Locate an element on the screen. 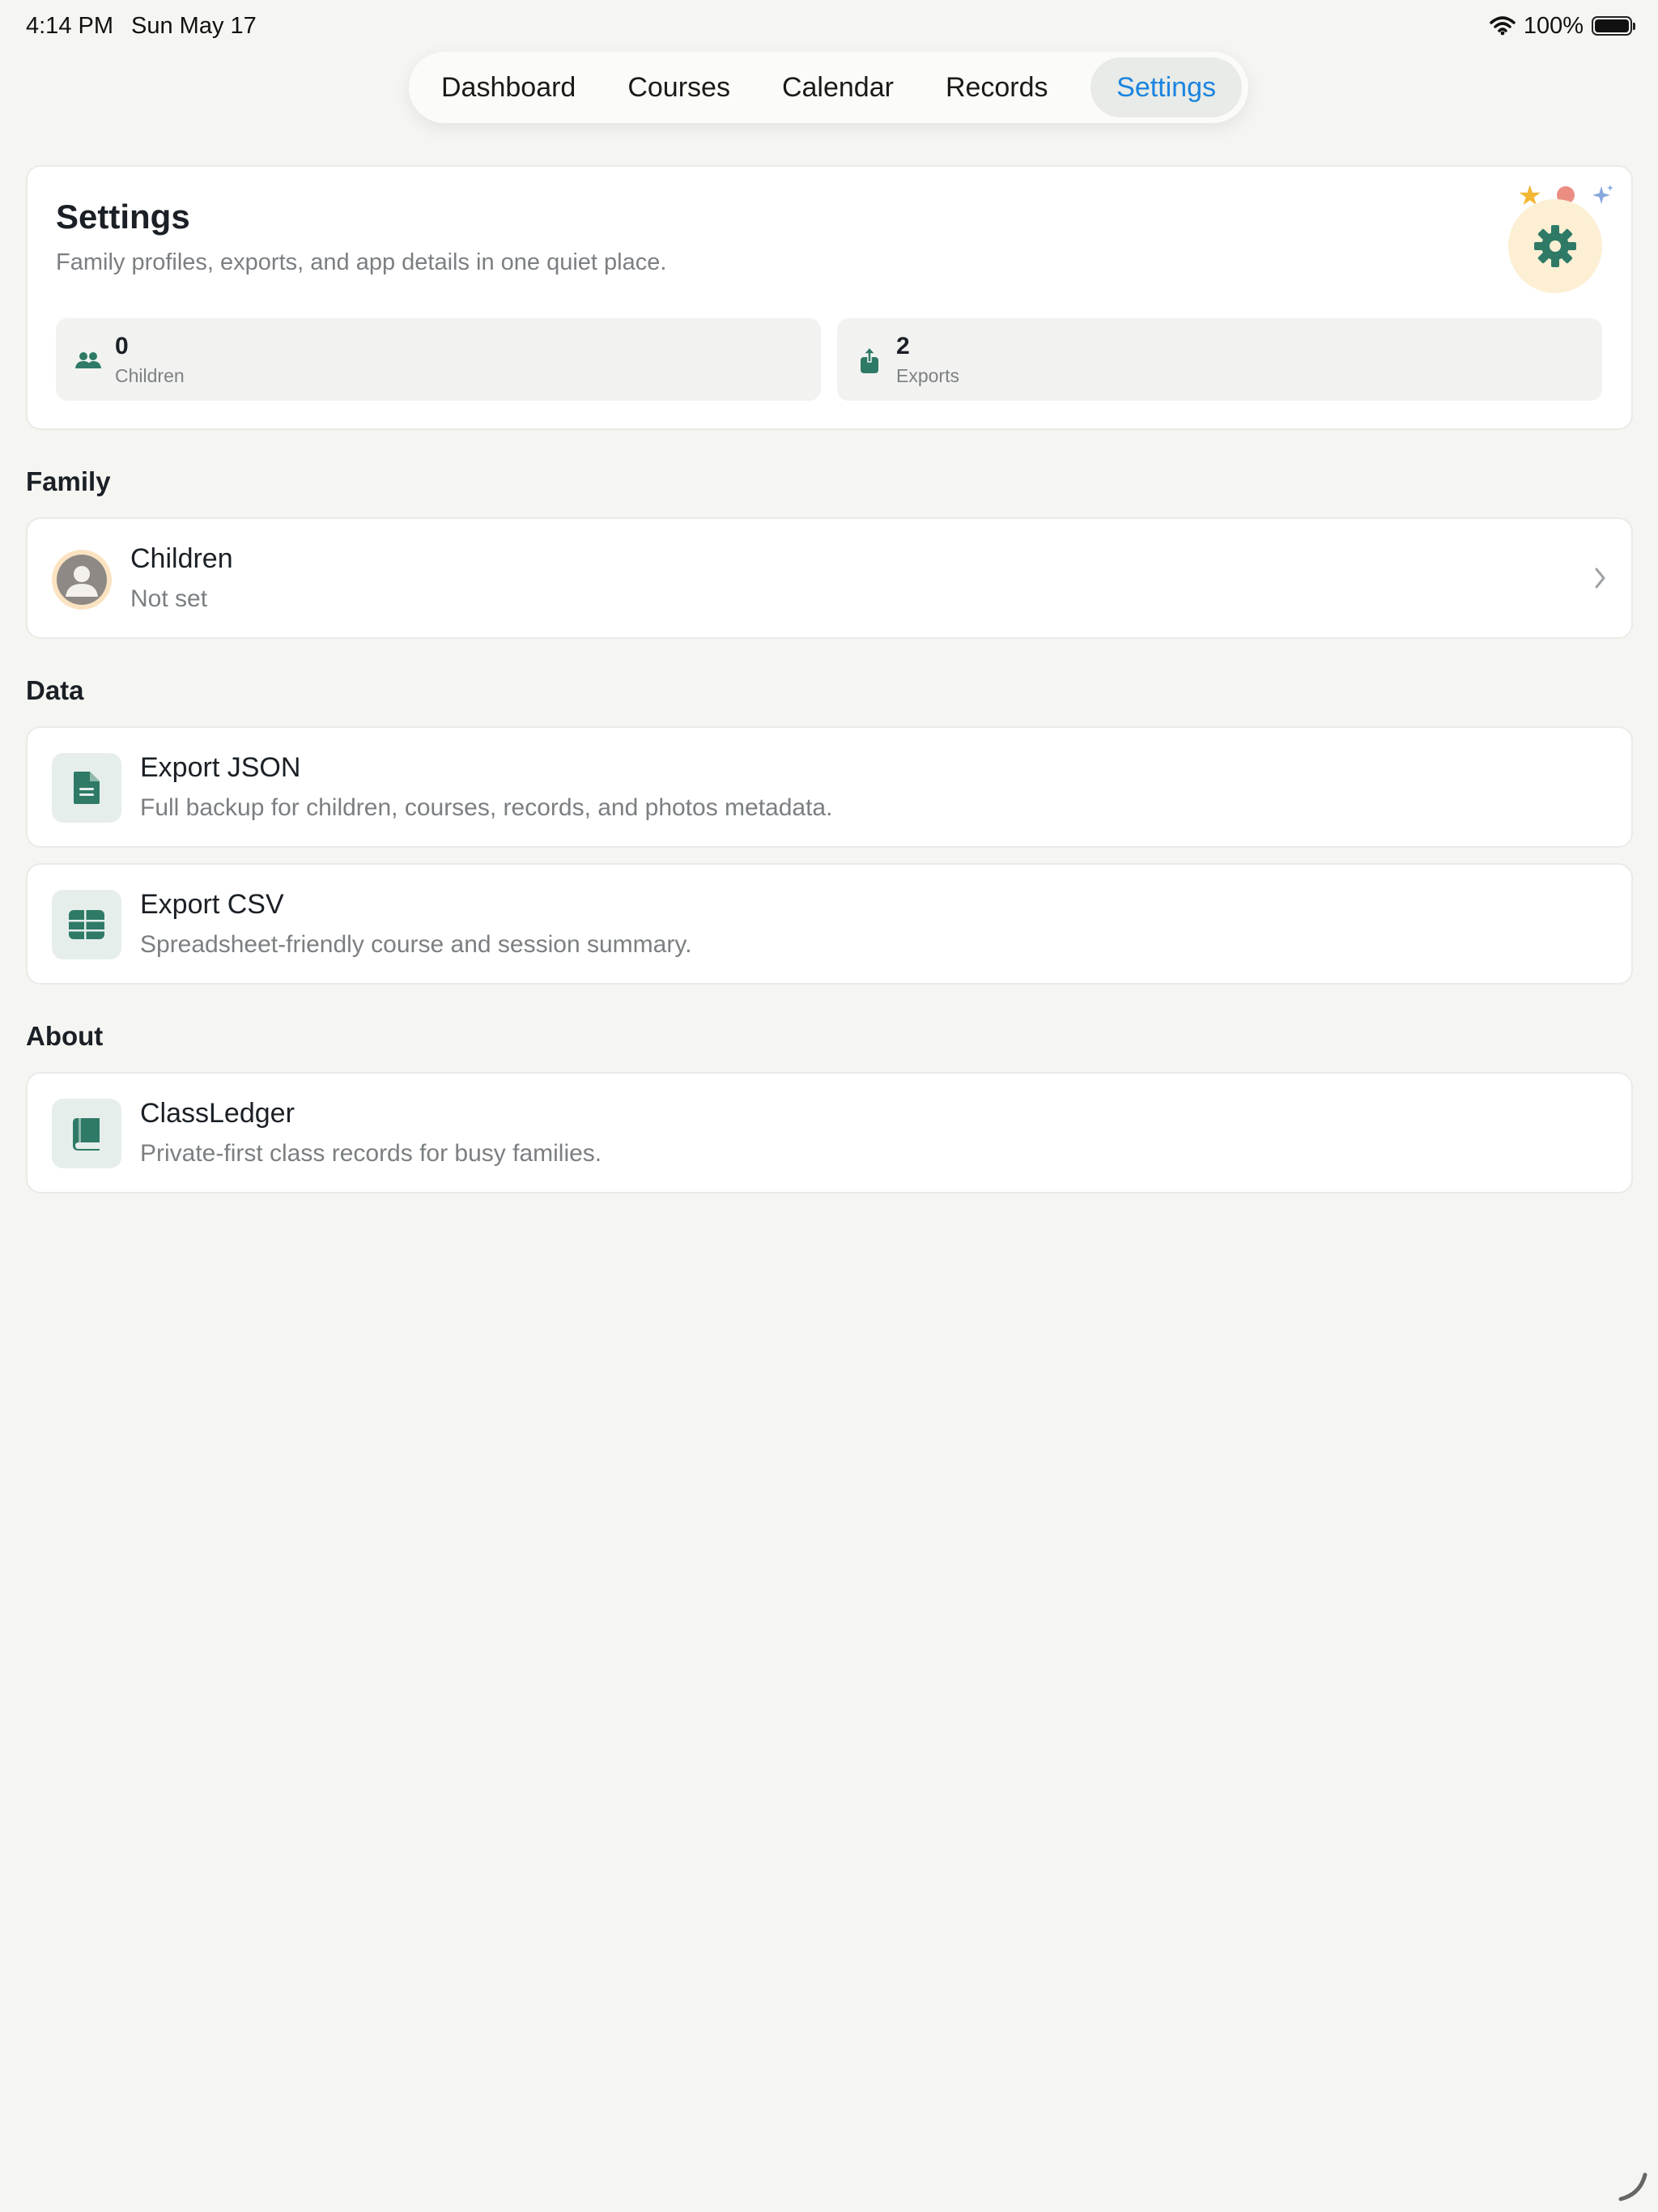 This screenshot has width=1658, height=2212. status-right: 100% is located at coordinates (1562, 26).